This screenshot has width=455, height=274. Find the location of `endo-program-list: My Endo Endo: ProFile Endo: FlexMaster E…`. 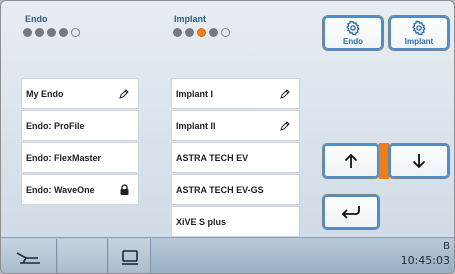

endo-program-list: My Endo Endo: ProFile Endo: FlexMaster E… is located at coordinates (80, 142).